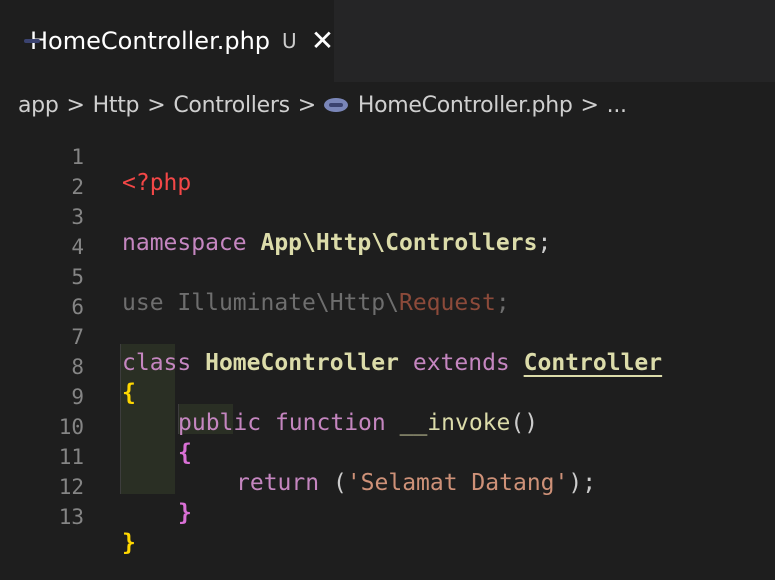  Describe the element at coordinates (387, 516) in the screenshot. I see `code-line-13: 13 }` at that location.